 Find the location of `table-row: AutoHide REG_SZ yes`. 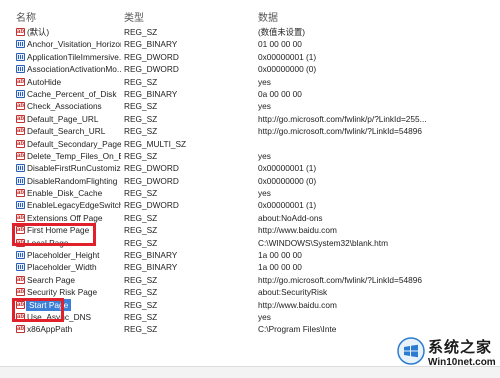

table-row: AutoHide REG_SZ yes is located at coordinates (250, 82).